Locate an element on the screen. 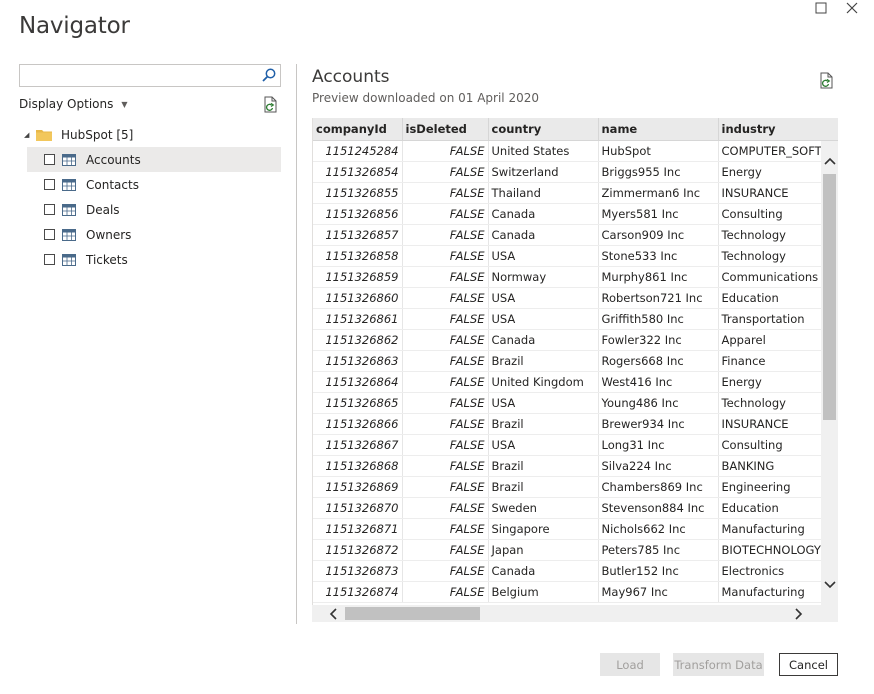 This screenshot has width=874, height=694. vertical-scrollbar is located at coordinates (829, 373).